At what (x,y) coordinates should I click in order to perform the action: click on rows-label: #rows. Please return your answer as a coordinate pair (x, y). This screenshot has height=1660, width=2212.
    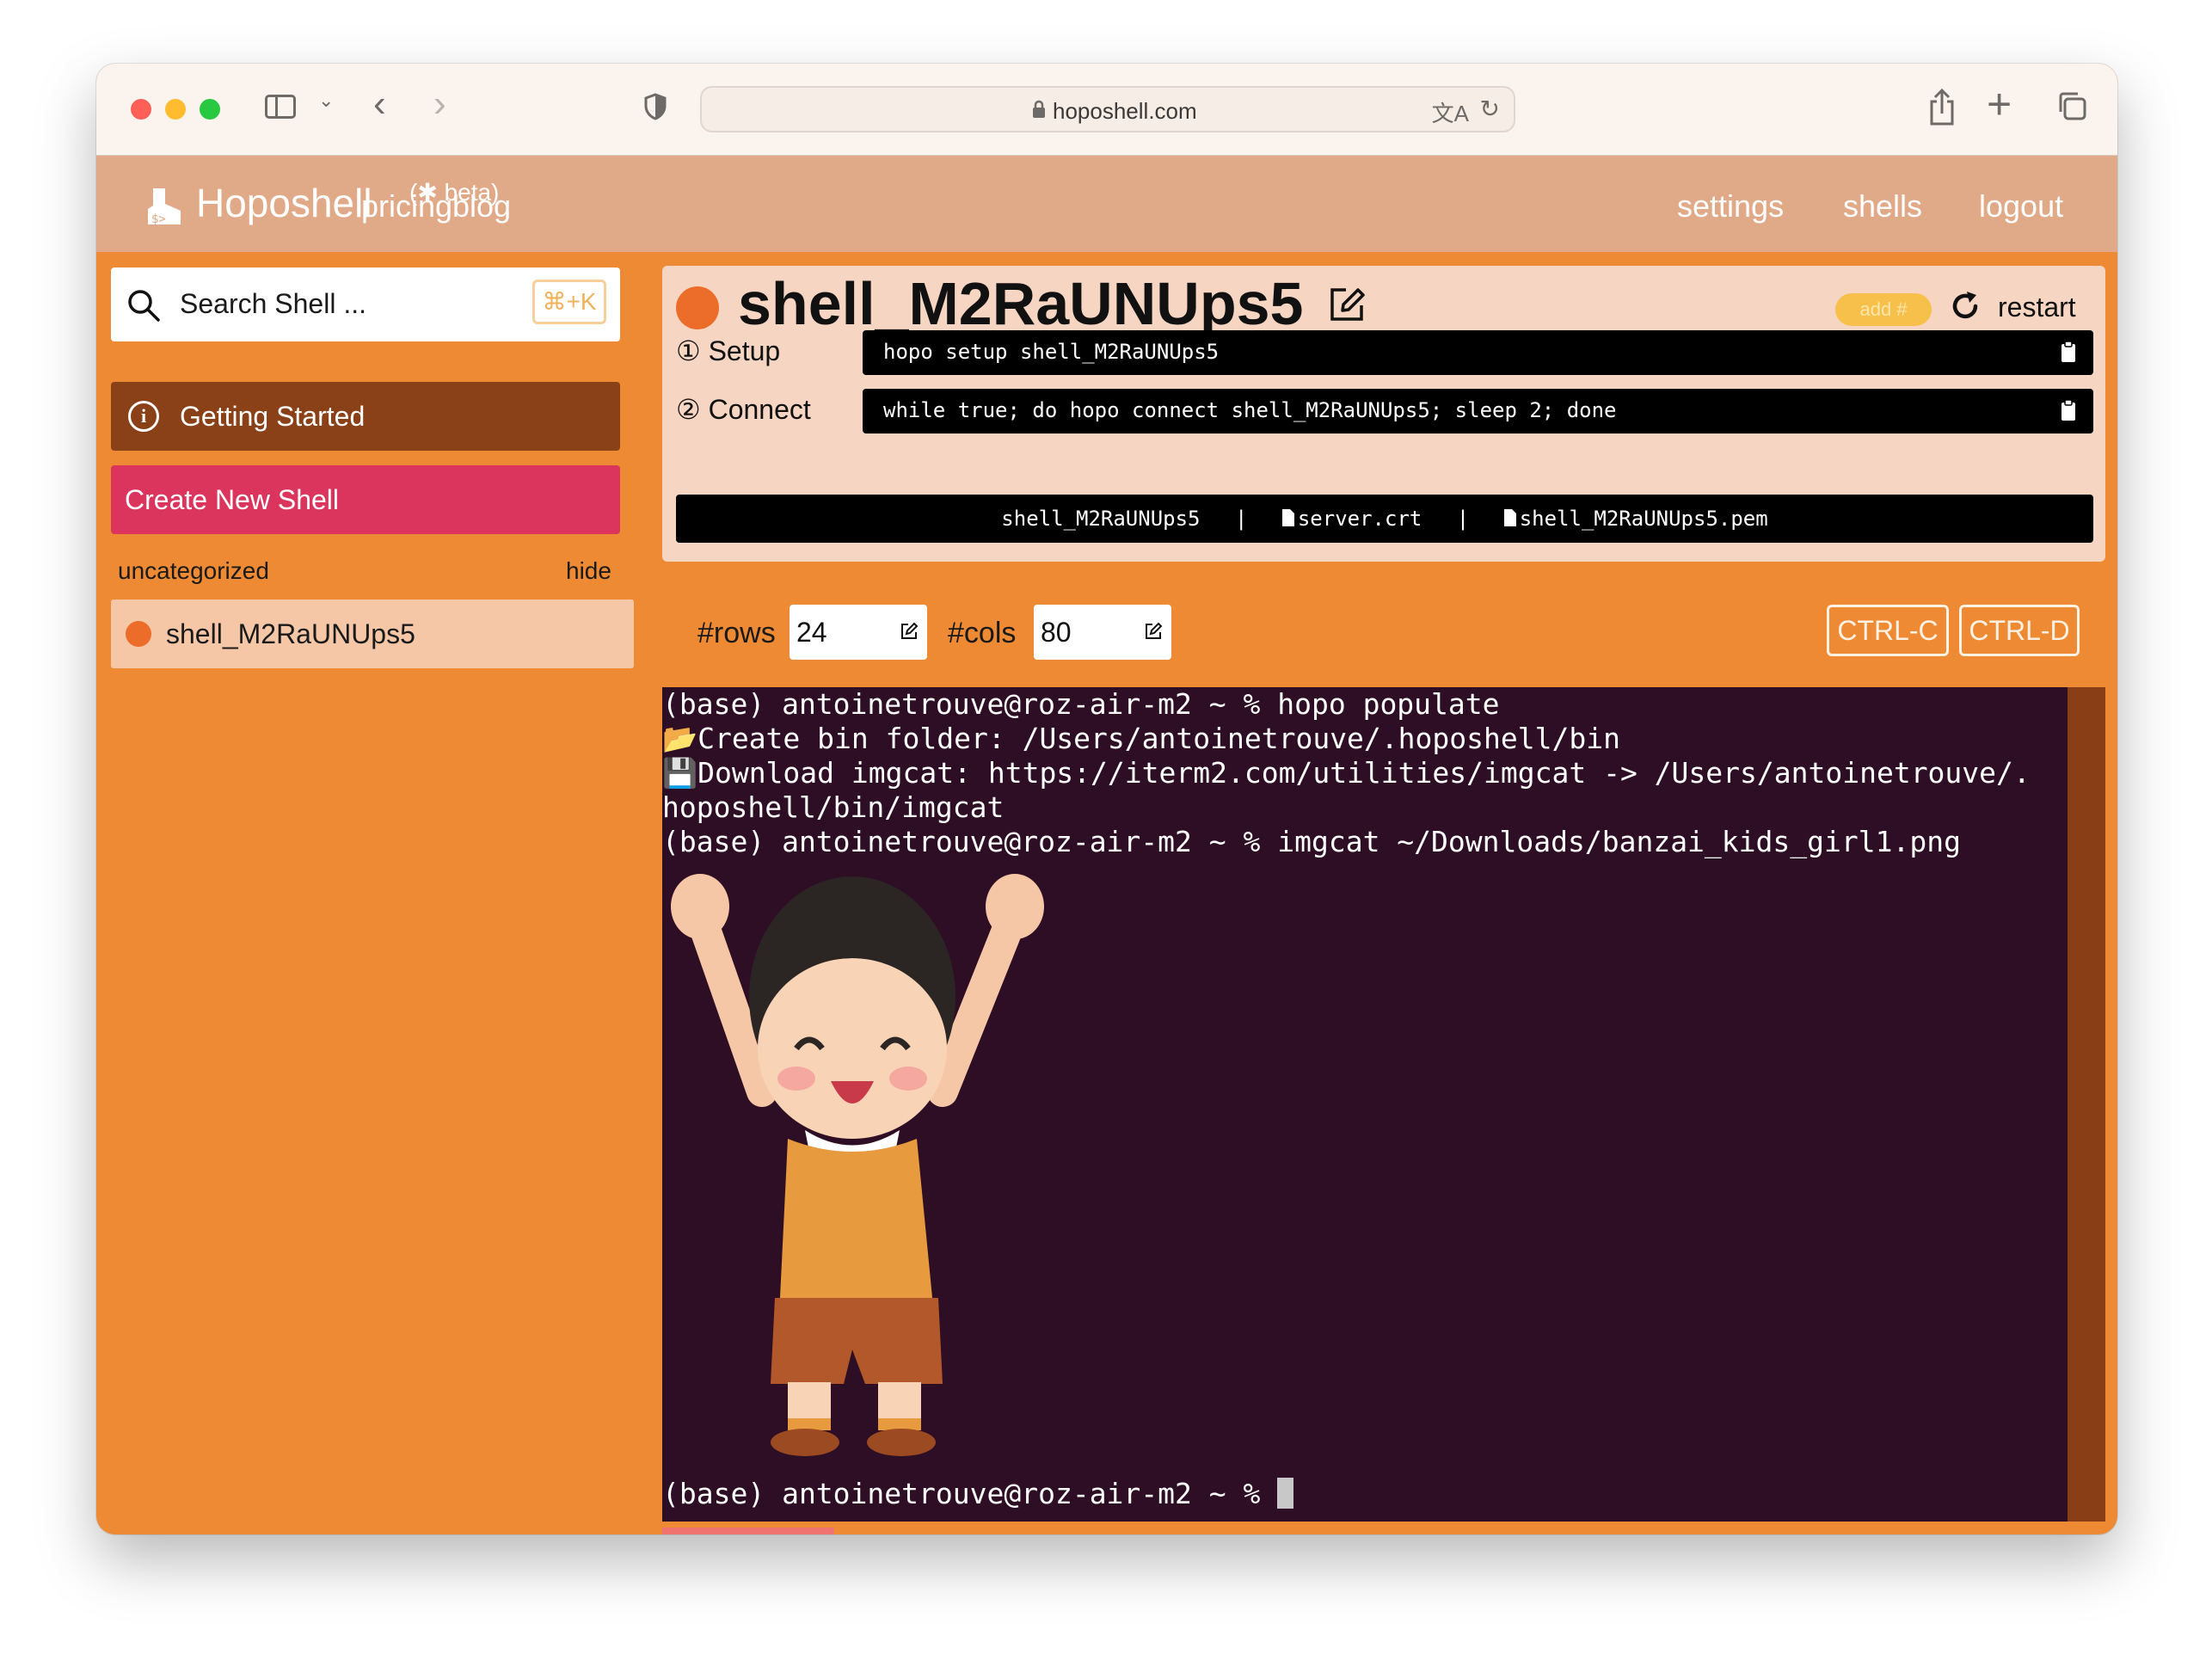
    Looking at the image, I should click on (736, 633).